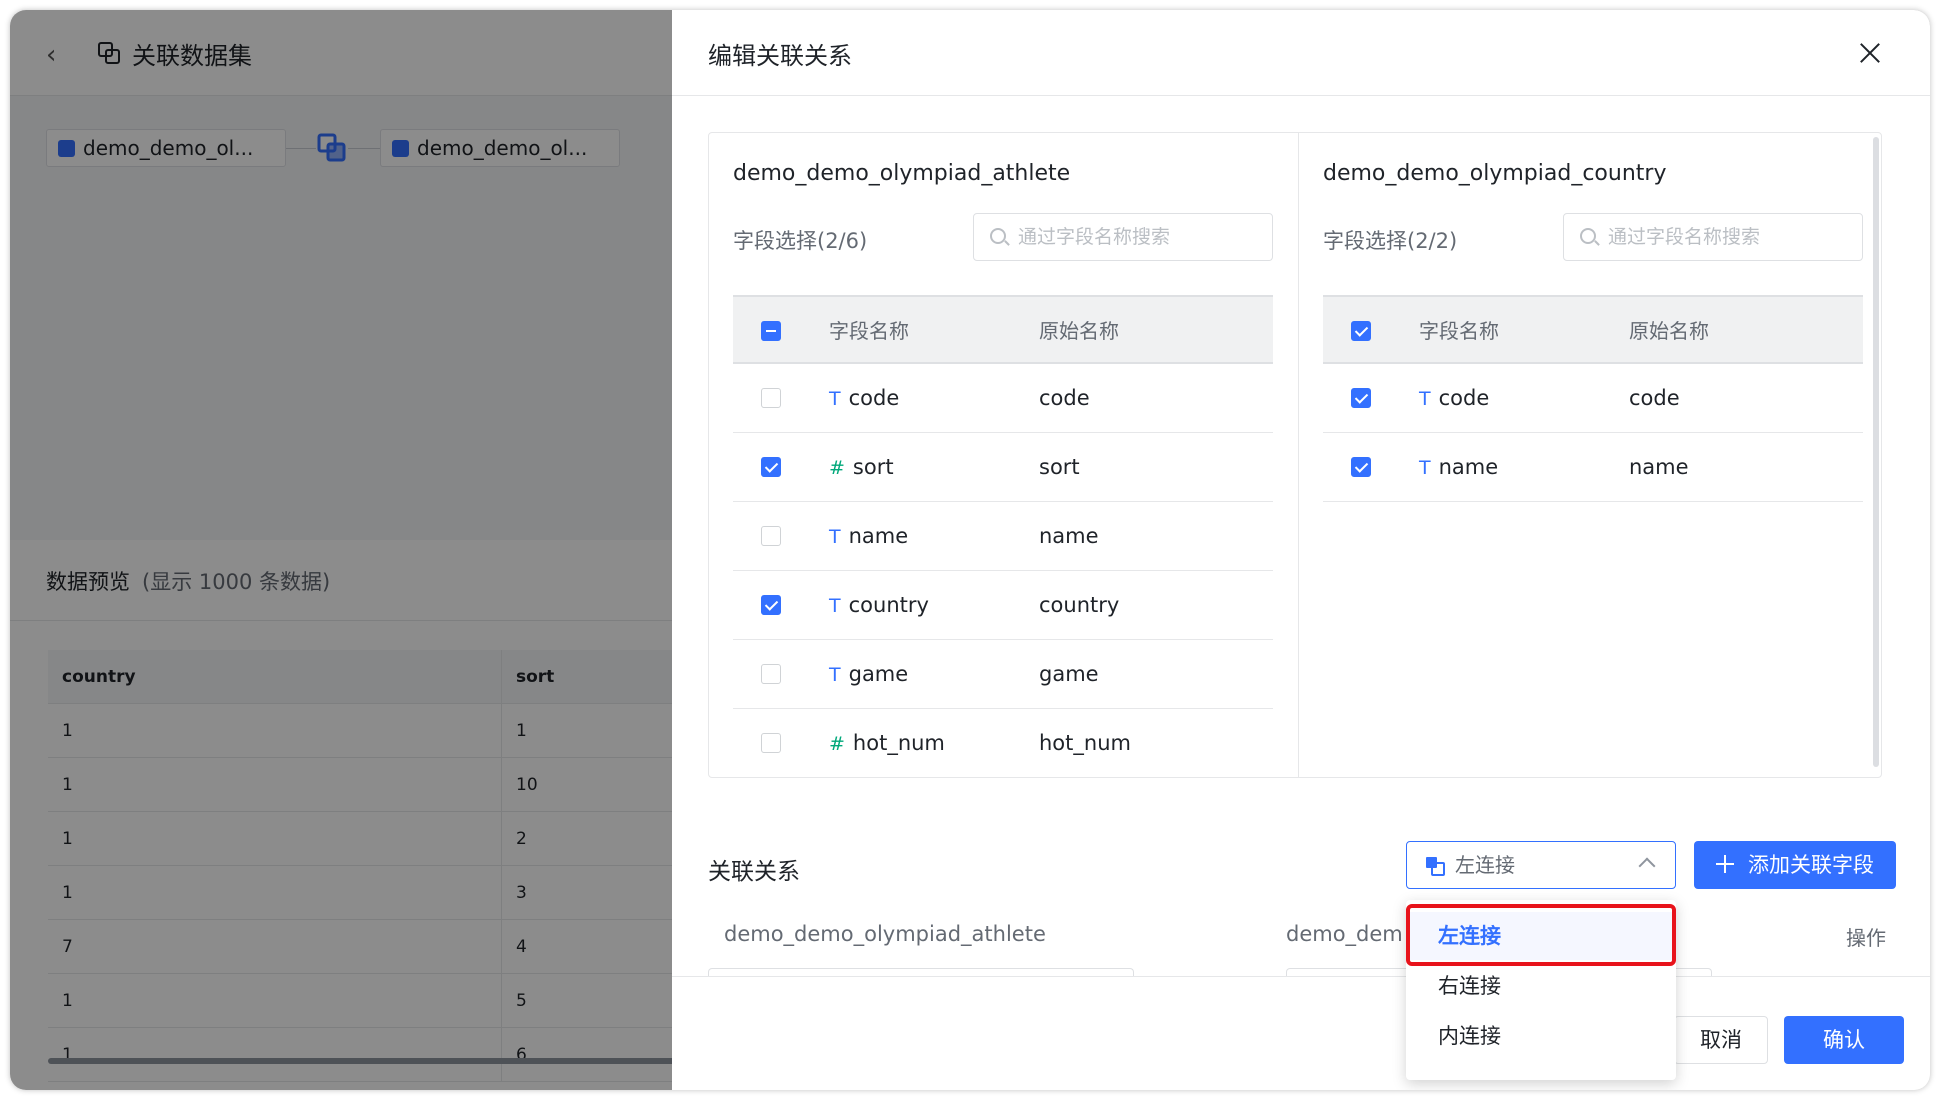 This screenshot has width=1940, height=1100. I want to click on left-search-input: 通过字段名称搜索, so click(1123, 237).